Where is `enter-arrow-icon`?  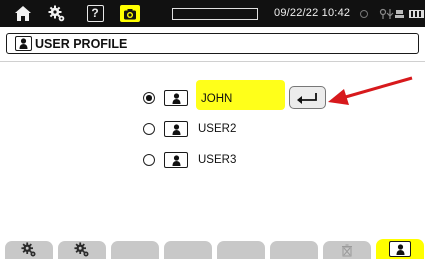 enter-arrow-icon is located at coordinates (306, 98).